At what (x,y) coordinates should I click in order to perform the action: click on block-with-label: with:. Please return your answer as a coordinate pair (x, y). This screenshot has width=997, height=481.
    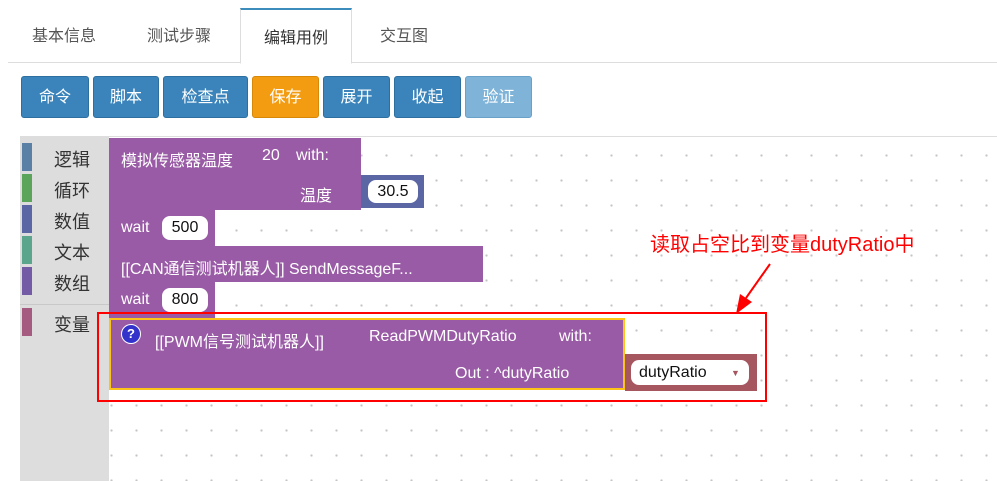
    Looking at the image, I should click on (312, 155).